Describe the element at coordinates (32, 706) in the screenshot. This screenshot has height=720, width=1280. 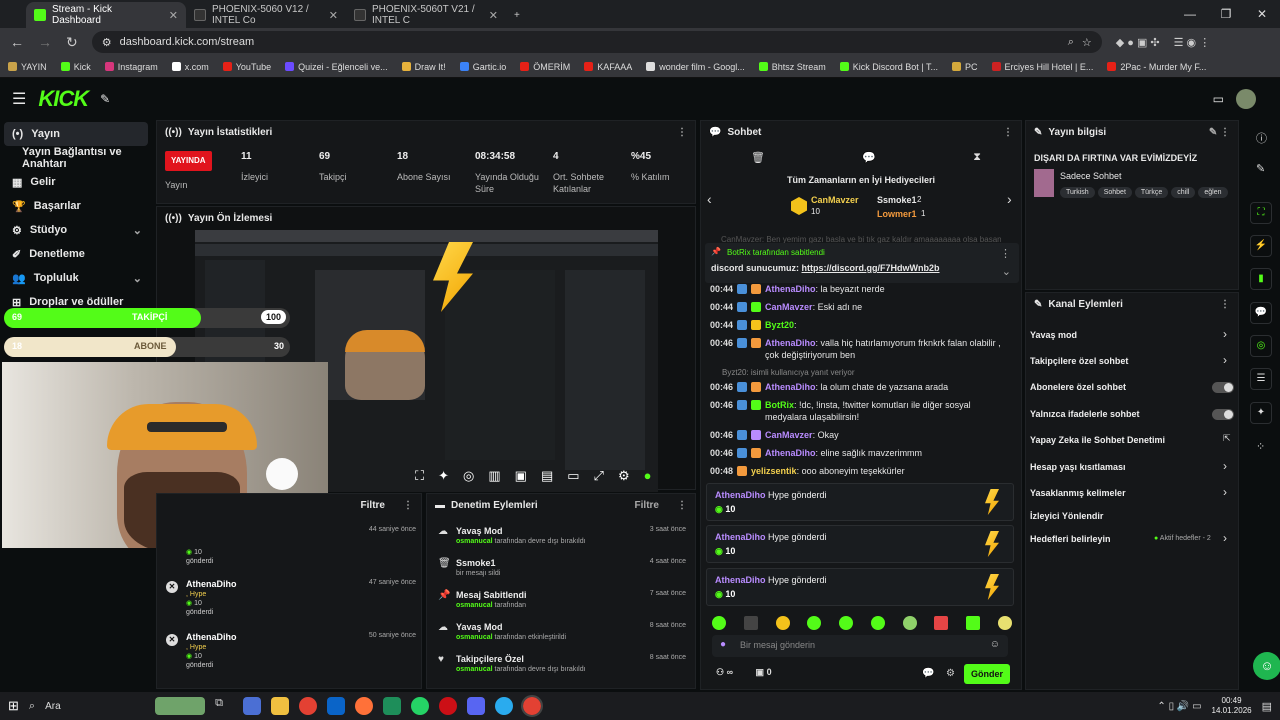
I see `search-icon: ⌕` at that location.